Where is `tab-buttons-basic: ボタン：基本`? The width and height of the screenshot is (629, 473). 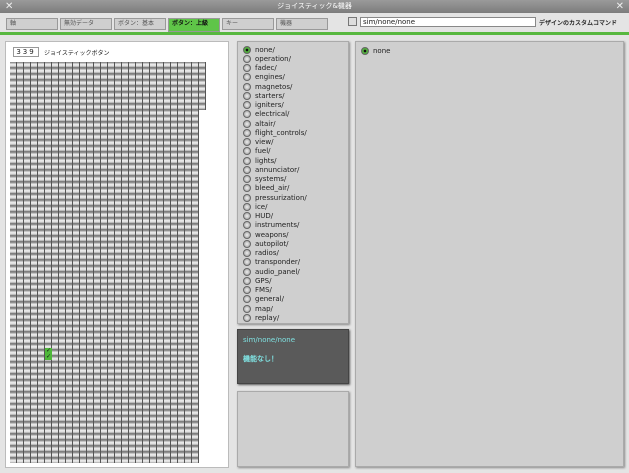
tab-buttons-basic: ボタン：基本 is located at coordinates (140, 24).